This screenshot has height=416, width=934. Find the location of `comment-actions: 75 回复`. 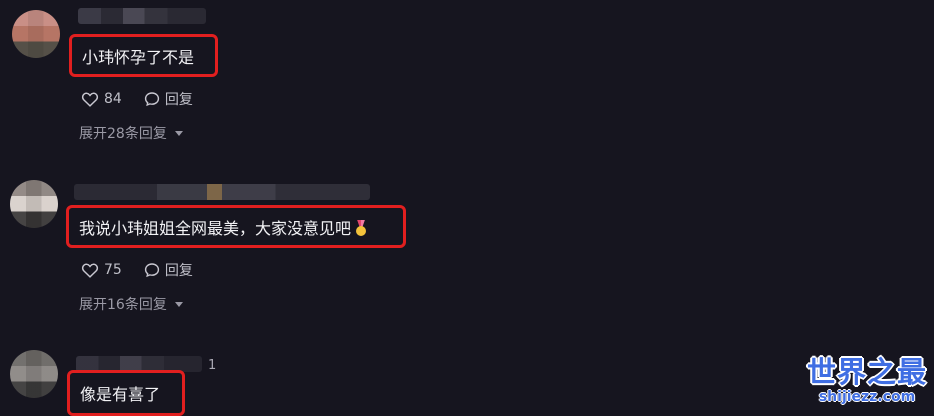

comment-actions: 75 回复 is located at coordinates (137, 270).